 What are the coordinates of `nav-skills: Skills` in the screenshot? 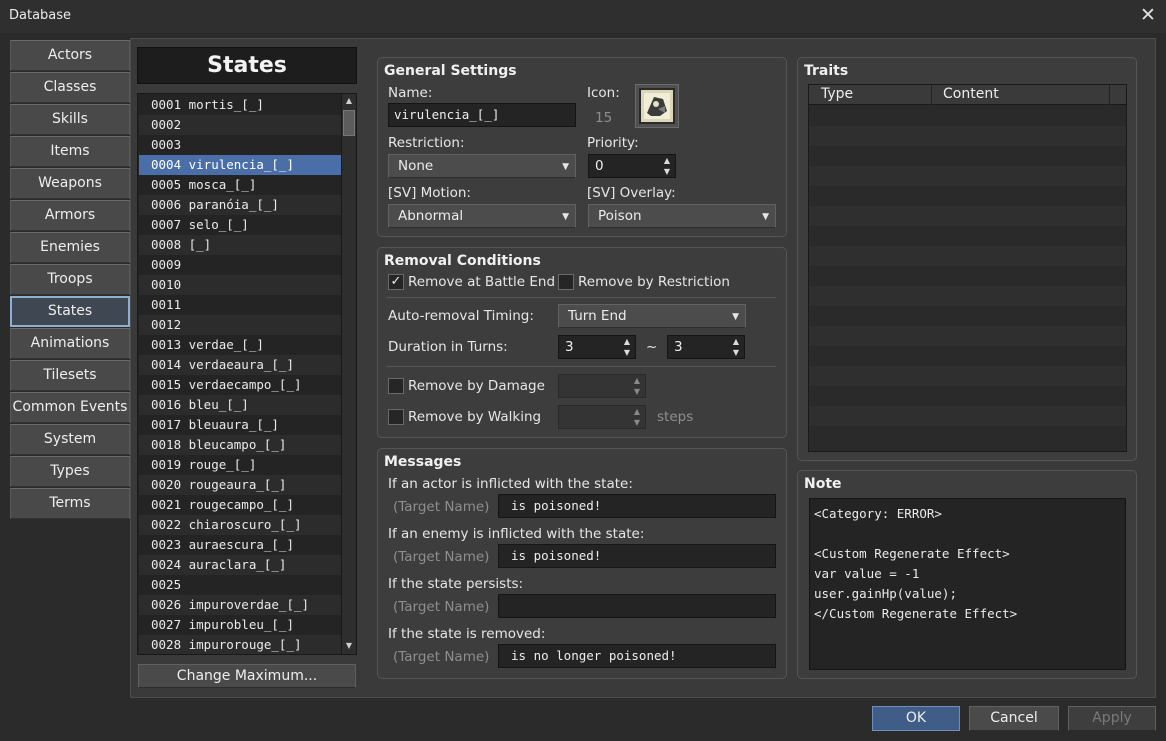 It's located at (70, 119).